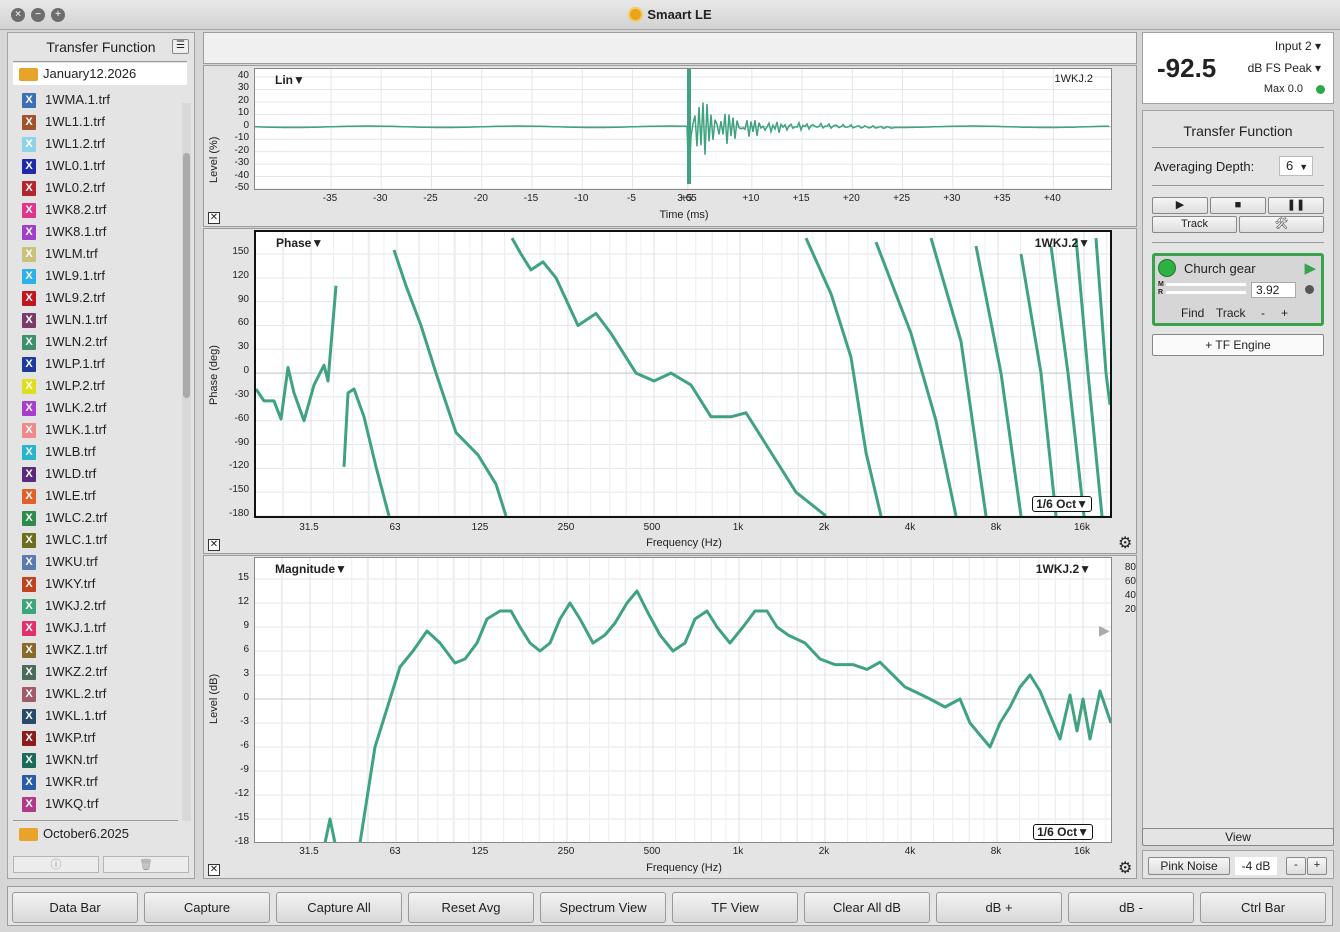 Image resolution: width=1340 pixels, height=932 pixels. Describe the element at coordinates (1284, 313) in the screenshot. I see `delay-plus-button: +` at that location.